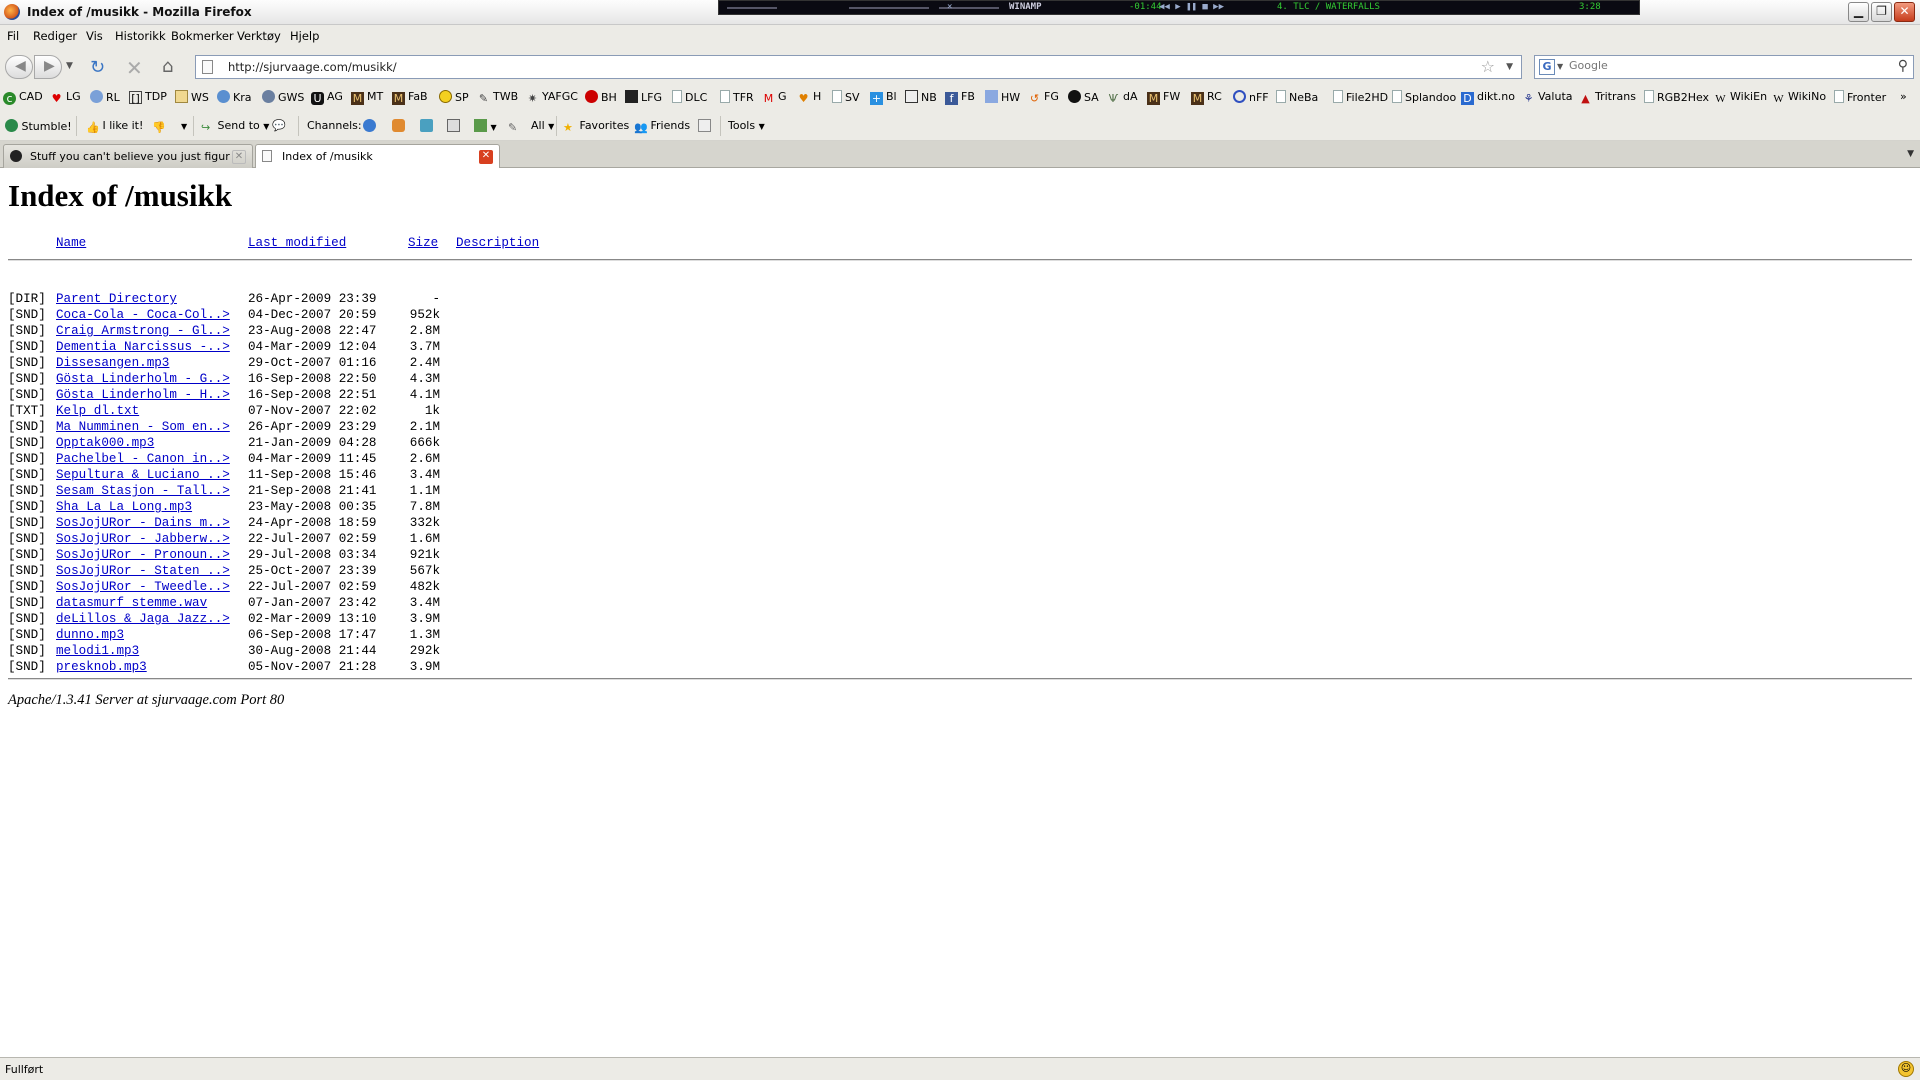 Image resolution: width=1920 pixels, height=1080 pixels. Describe the element at coordinates (596, 126) in the screenshot. I see `favorites-button: ★ Favorites` at that location.